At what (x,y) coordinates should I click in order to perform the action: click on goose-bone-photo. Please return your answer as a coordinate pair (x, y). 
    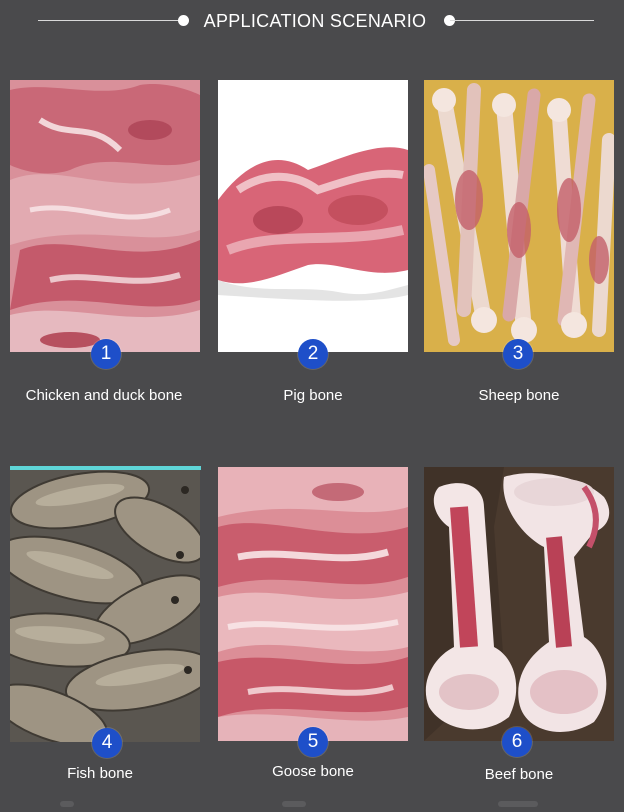
    Looking at the image, I should click on (313, 604).